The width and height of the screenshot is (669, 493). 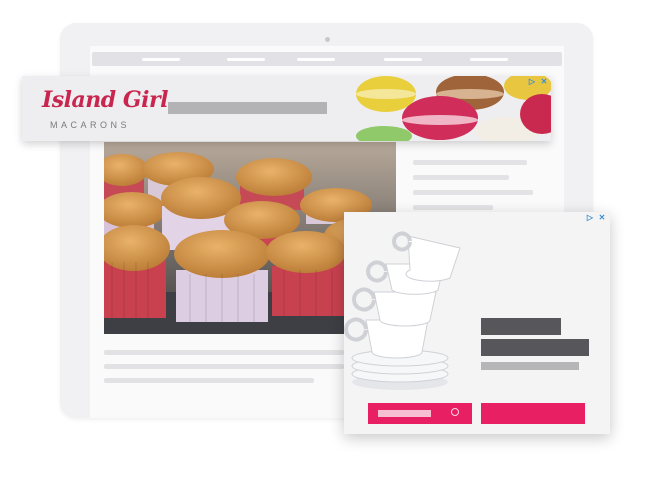 I want to click on banner-headline-placeholder, so click(x=247, y=108).